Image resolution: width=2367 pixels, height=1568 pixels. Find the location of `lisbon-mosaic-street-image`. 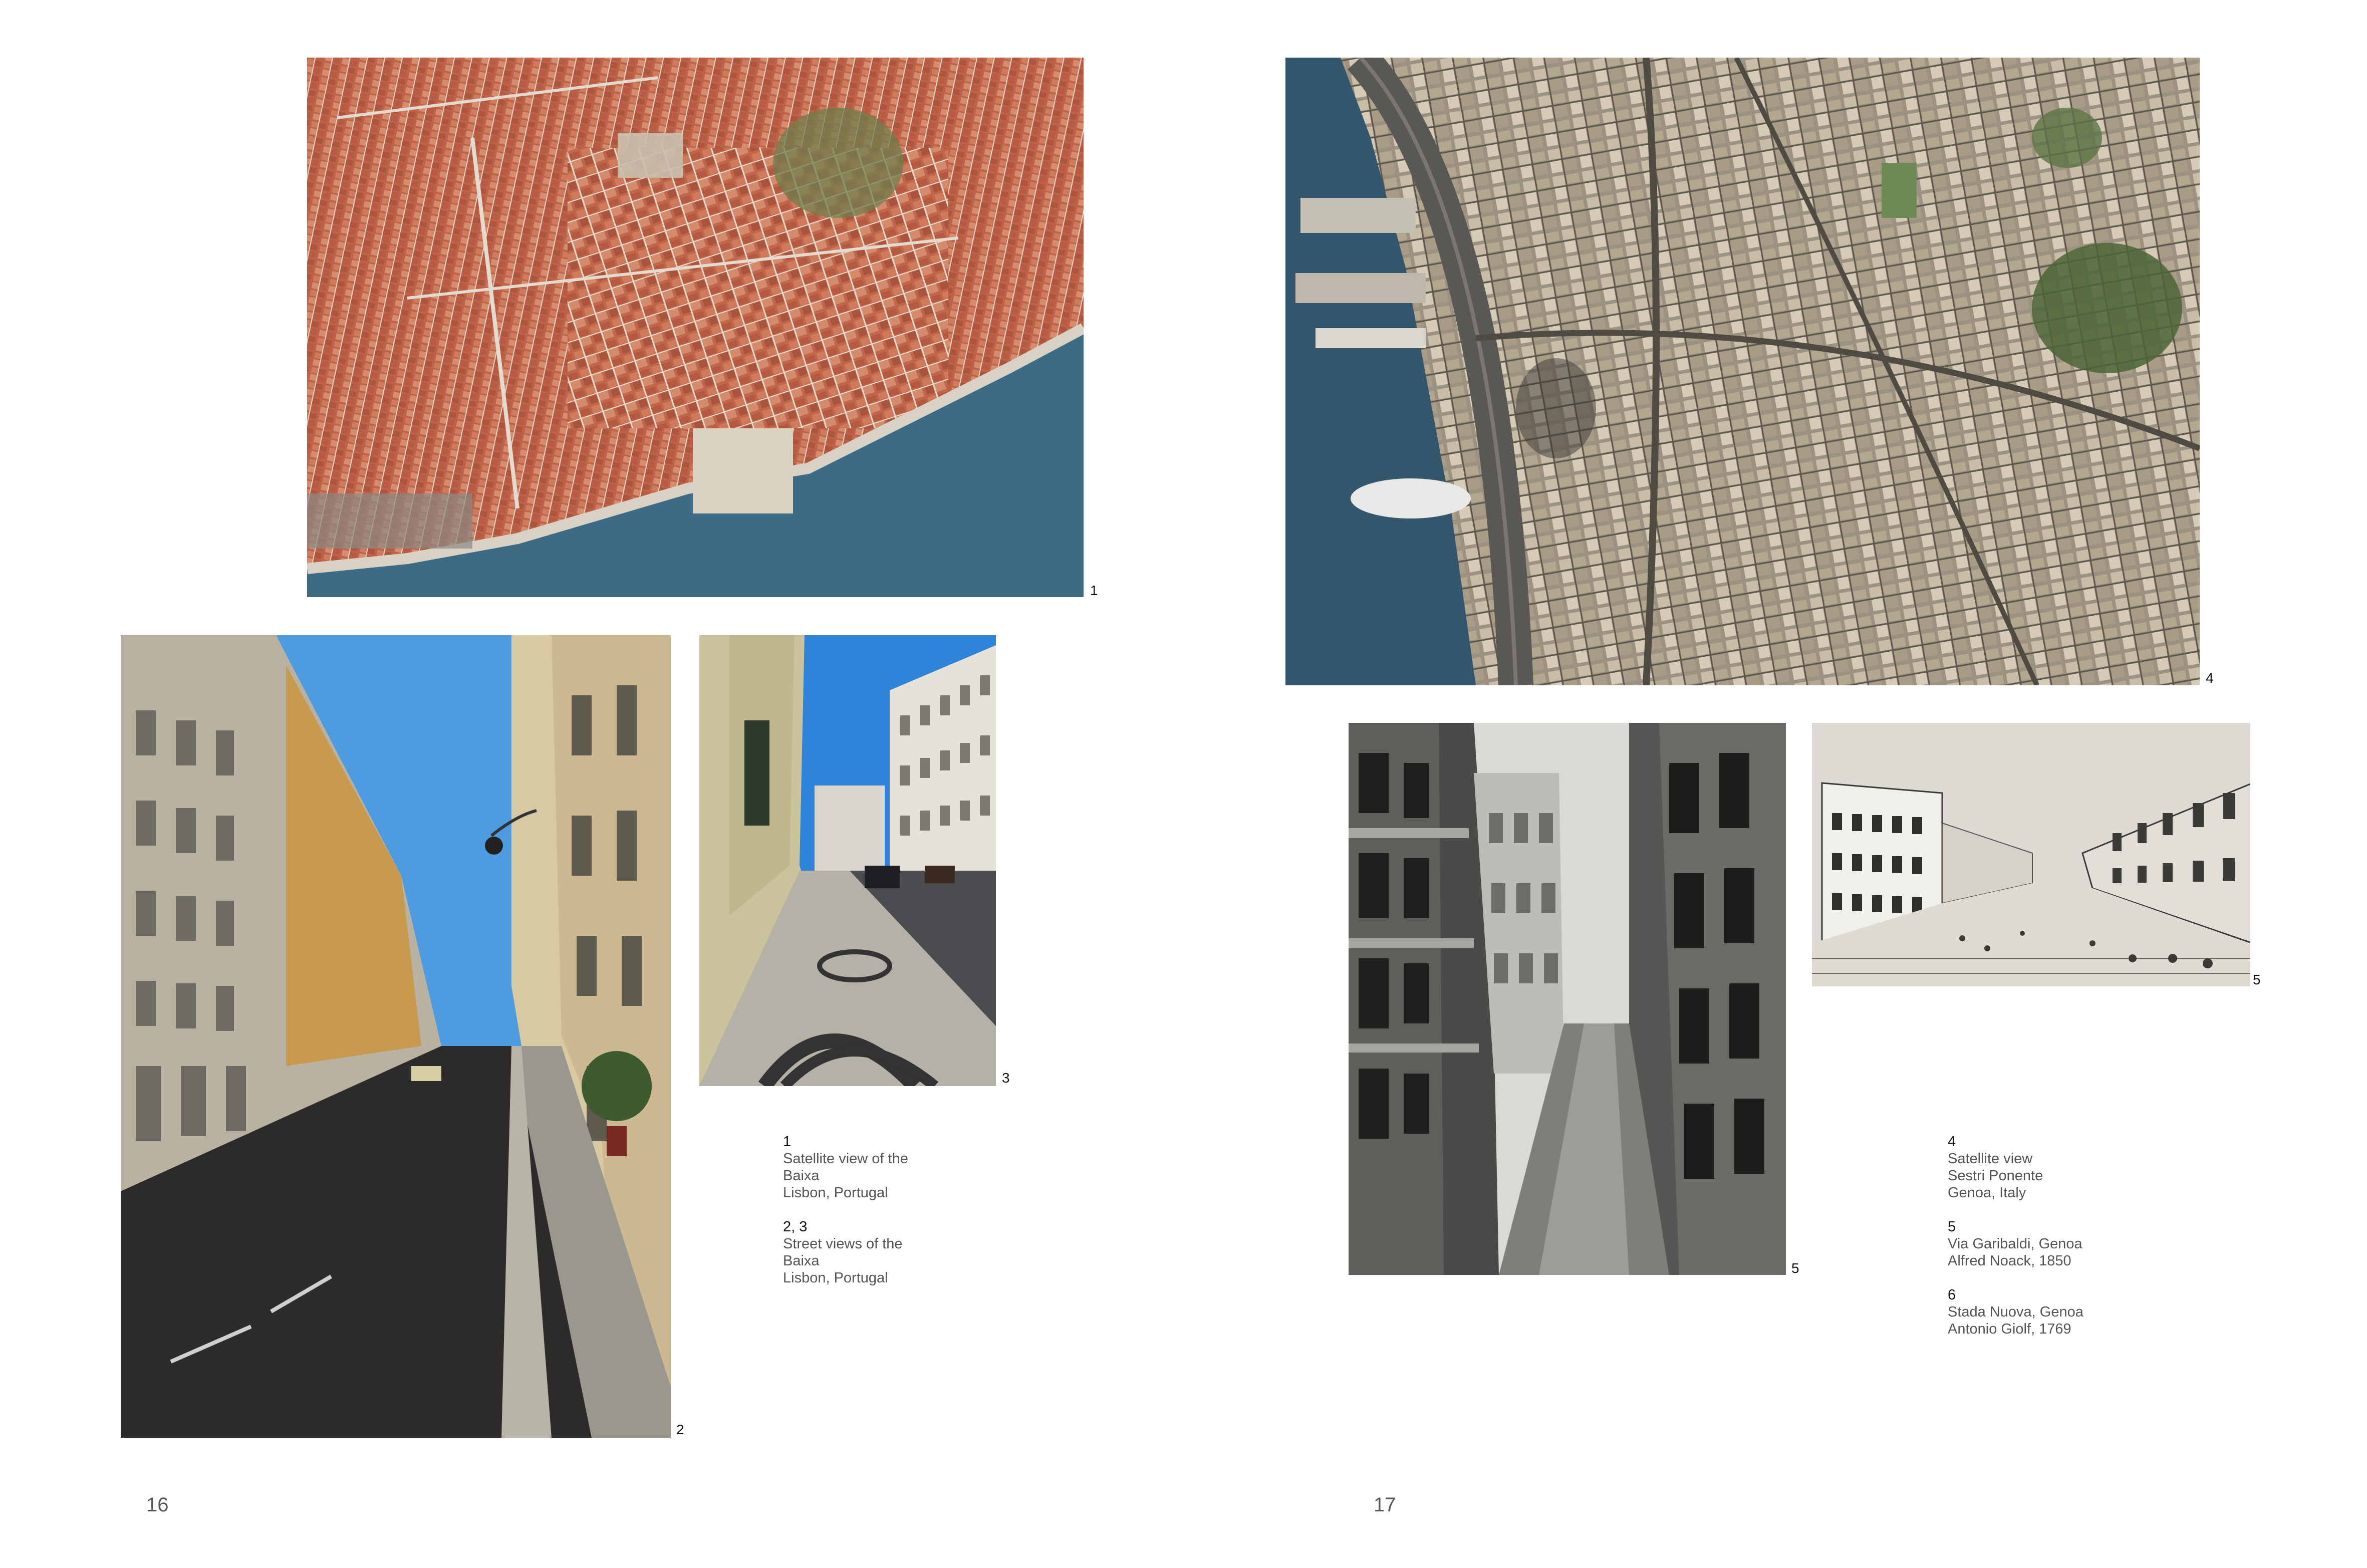

lisbon-mosaic-street-image is located at coordinates (847, 860).